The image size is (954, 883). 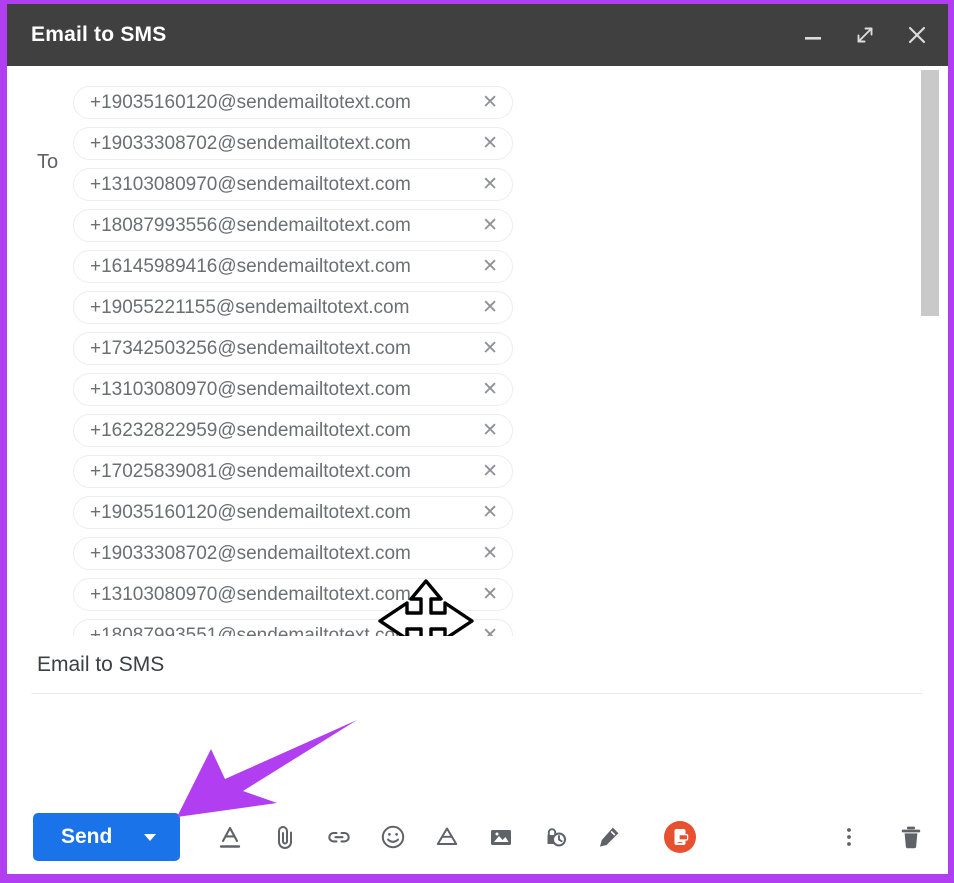 What do you see at coordinates (87, 836) in the screenshot?
I see `send-button-label: Send` at bounding box center [87, 836].